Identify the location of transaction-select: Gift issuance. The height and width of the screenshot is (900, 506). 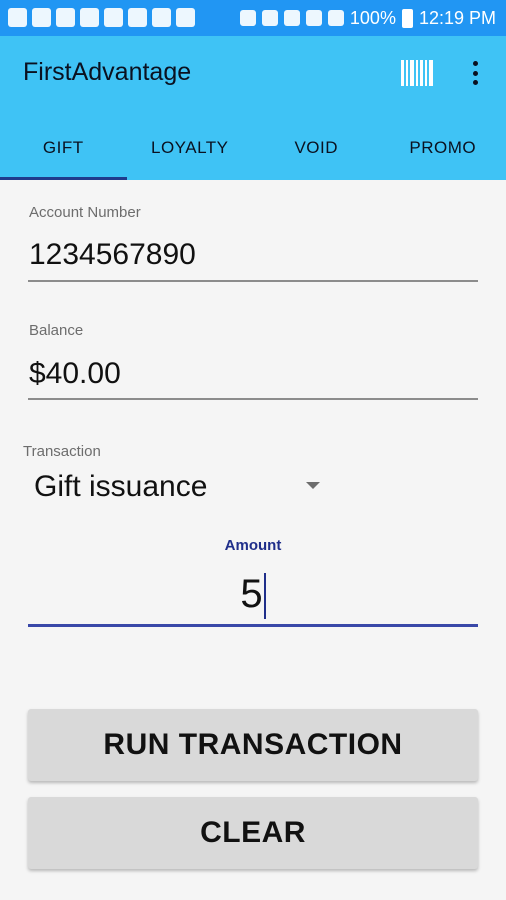
(172, 487).